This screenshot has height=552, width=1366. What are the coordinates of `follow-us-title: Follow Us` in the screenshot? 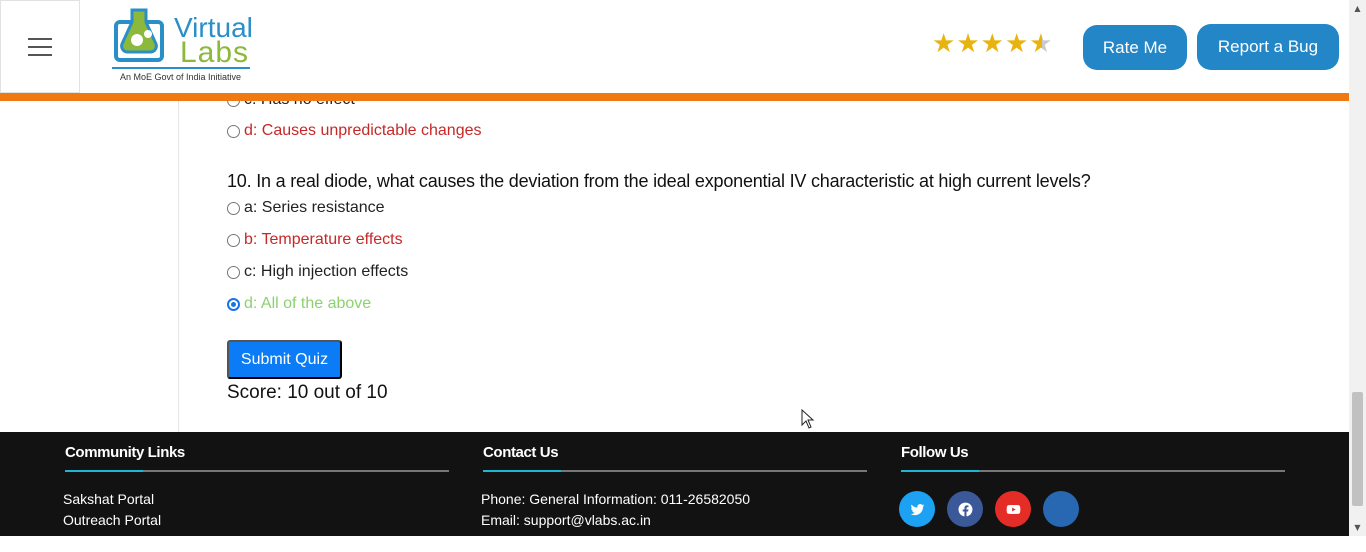 It's located at (935, 452).